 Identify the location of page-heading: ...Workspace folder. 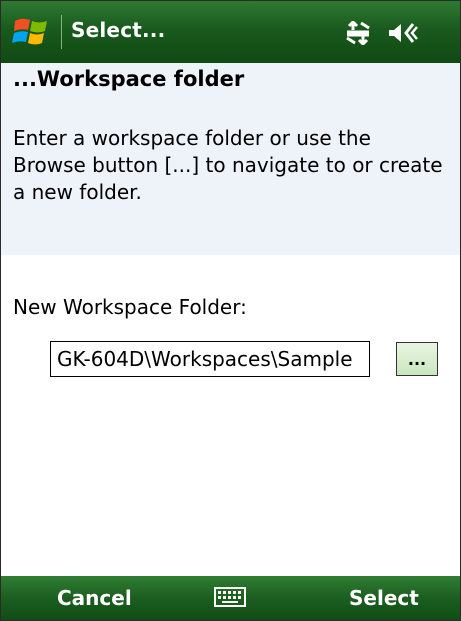
(129, 79).